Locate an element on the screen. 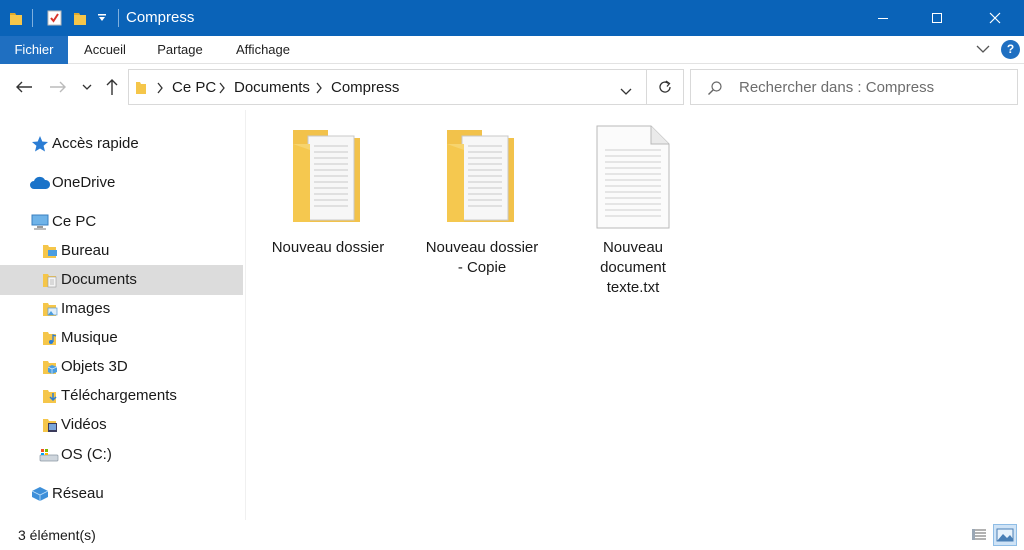  sidebar-item-label: Vidéos is located at coordinates (84, 424).